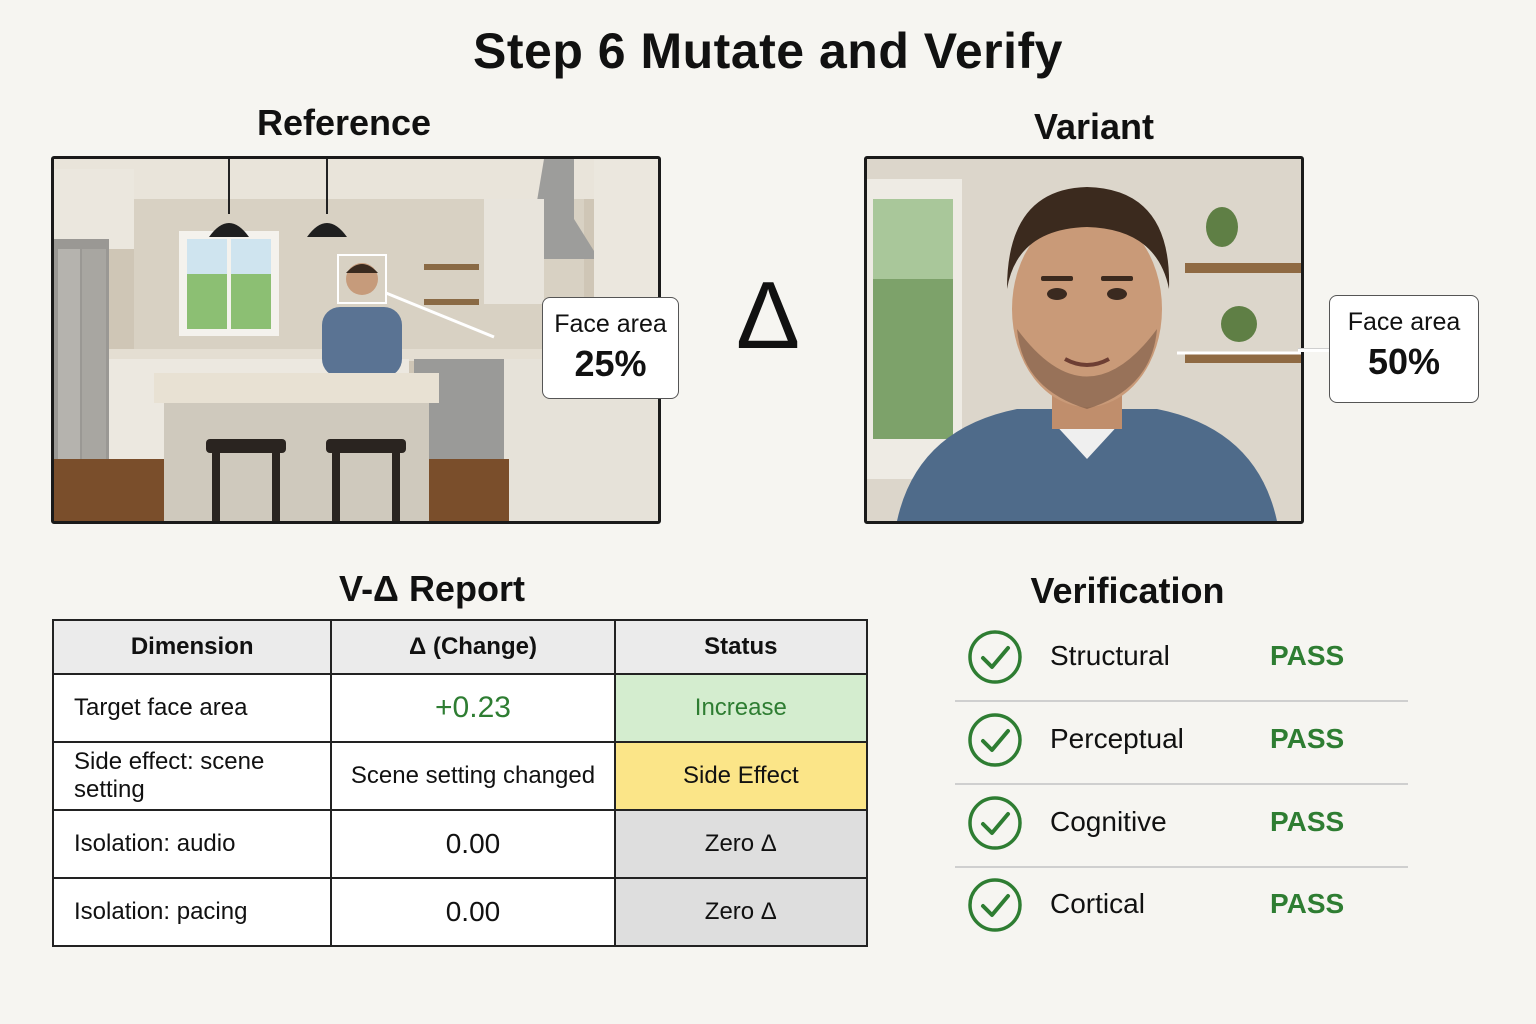 The width and height of the screenshot is (1536, 1024). What do you see at coordinates (741, 776) in the screenshot?
I see `status-badge-side-effect: Side Effect` at bounding box center [741, 776].